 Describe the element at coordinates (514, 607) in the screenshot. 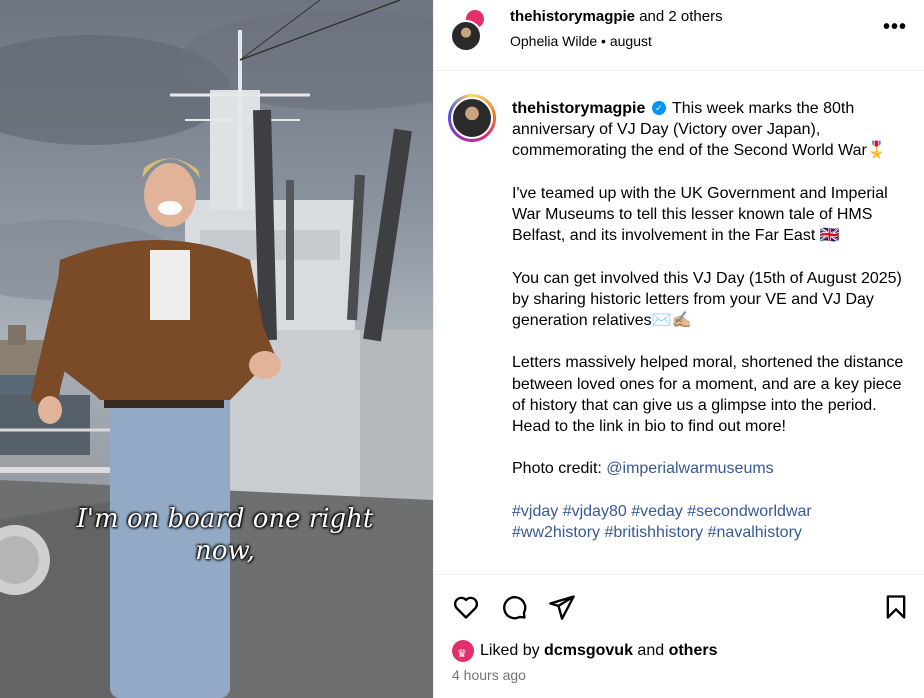

I see `comment-icon` at that location.